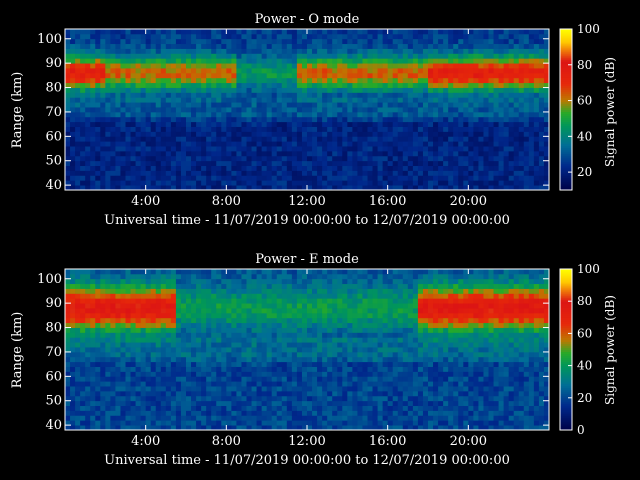 Image resolution: width=640 pixels, height=480 pixels. Describe the element at coordinates (581, 430) in the screenshot. I see `colorbar-tick-label: 0` at that location.